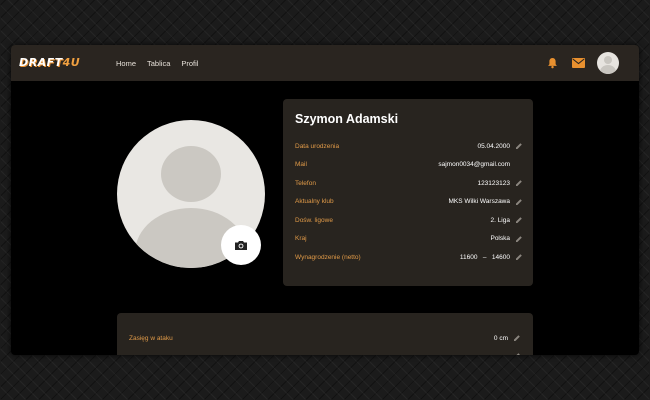  I want to click on field-row: Wynagrodzenie (netto) 11600 – 14600, so click(409, 257).